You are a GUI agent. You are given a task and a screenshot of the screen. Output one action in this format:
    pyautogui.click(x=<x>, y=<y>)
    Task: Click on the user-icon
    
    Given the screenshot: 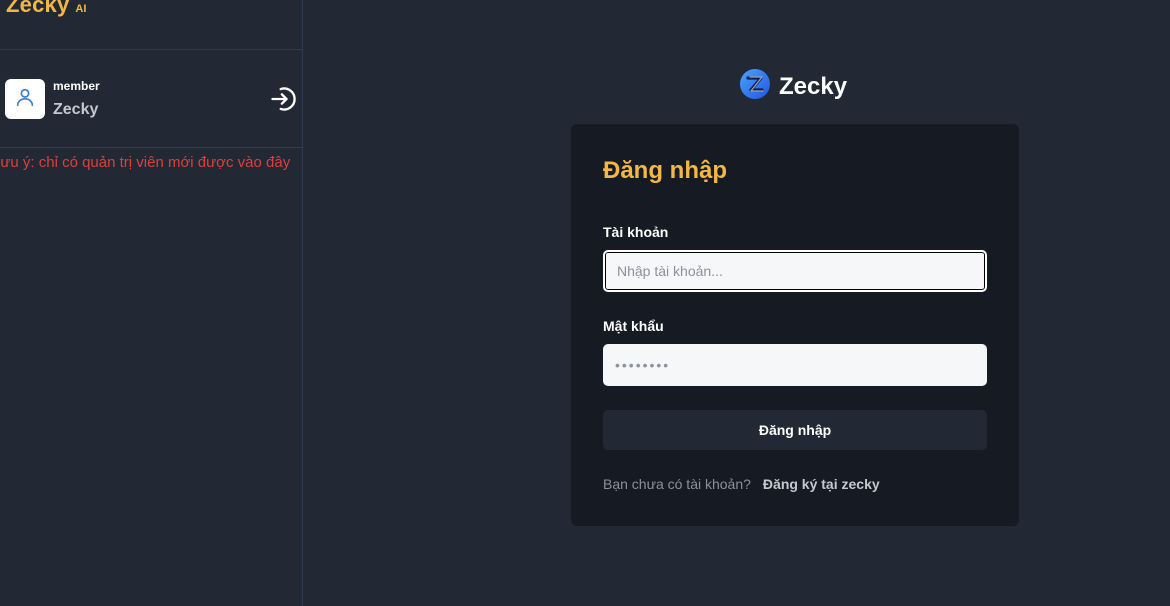 What is the action you would take?
    pyautogui.click(x=25, y=99)
    